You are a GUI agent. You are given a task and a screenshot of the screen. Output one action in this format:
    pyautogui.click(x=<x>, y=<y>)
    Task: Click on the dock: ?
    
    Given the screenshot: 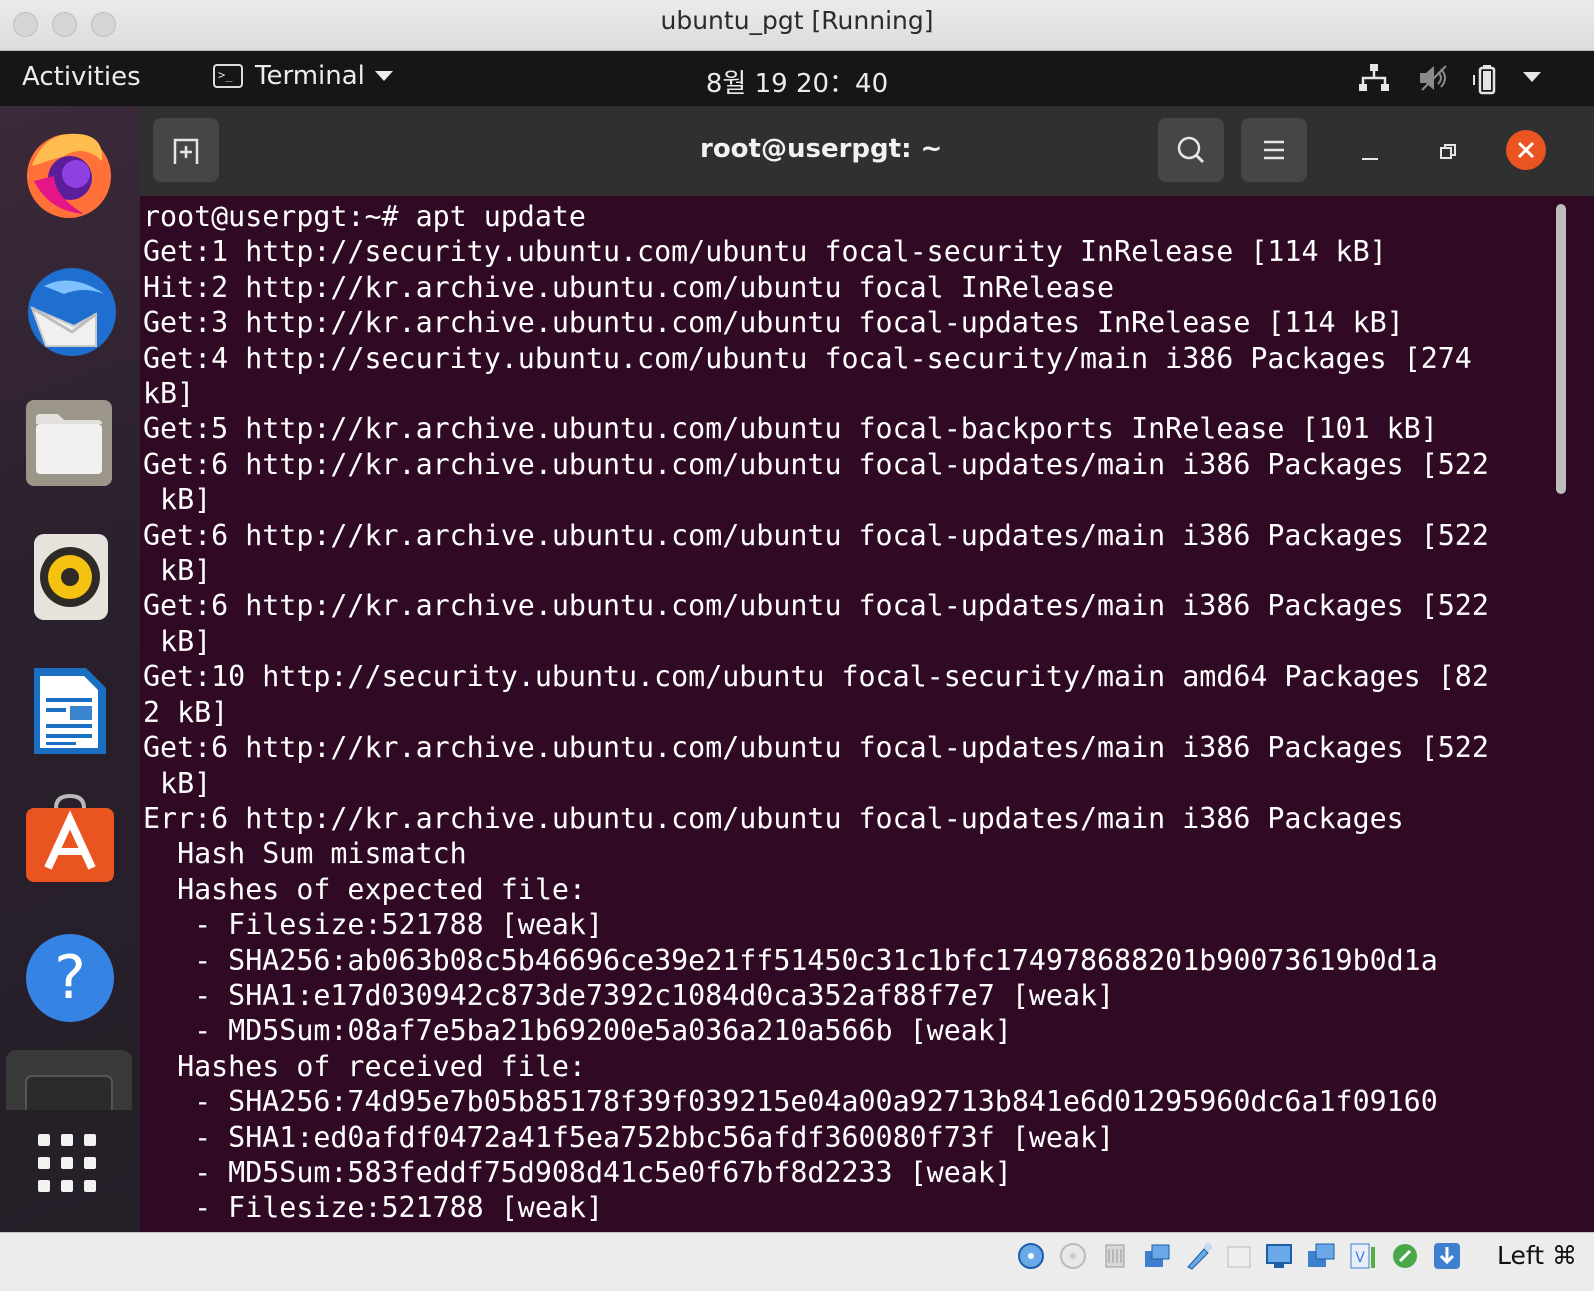 What is the action you would take?
    pyautogui.click(x=70, y=669)
    